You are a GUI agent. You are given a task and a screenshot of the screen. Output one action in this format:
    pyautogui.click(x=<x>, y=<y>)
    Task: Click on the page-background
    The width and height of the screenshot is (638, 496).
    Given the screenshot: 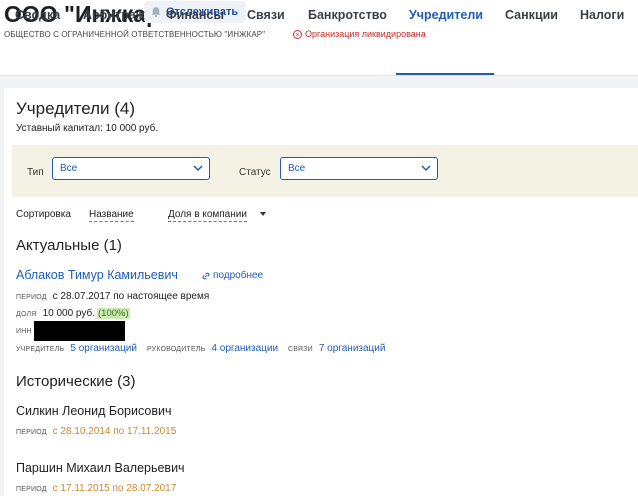 What is the action you would take?
    pyautogui.click(x=319, y=82)
    